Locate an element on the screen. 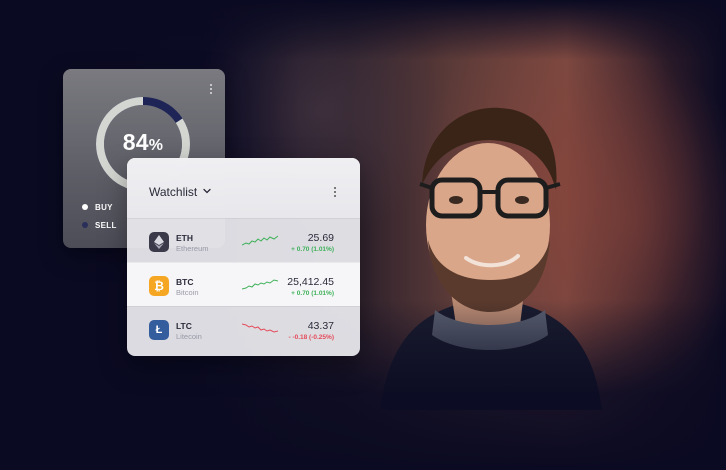  chevron-down-icon is located at coordinates (207, 191).